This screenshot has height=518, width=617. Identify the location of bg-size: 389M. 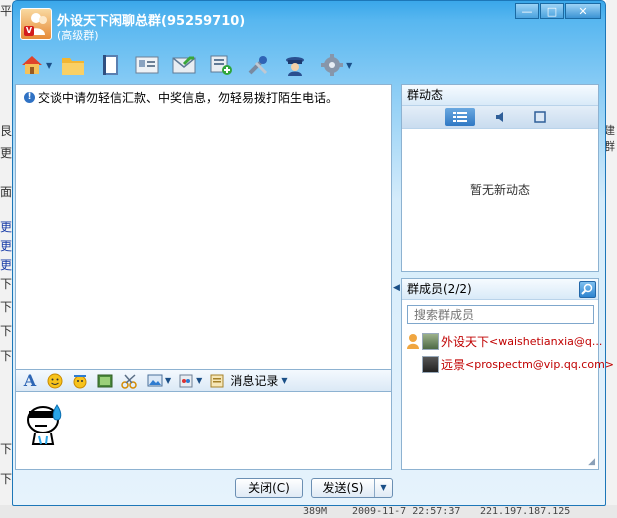
(315, 511).